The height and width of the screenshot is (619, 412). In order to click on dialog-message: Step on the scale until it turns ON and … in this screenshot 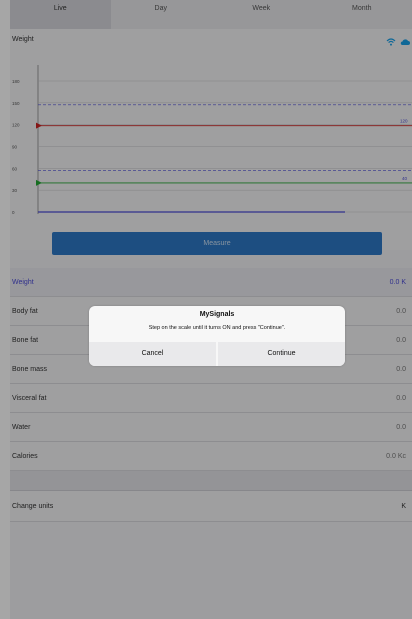, I will do `click(217, 328)`.